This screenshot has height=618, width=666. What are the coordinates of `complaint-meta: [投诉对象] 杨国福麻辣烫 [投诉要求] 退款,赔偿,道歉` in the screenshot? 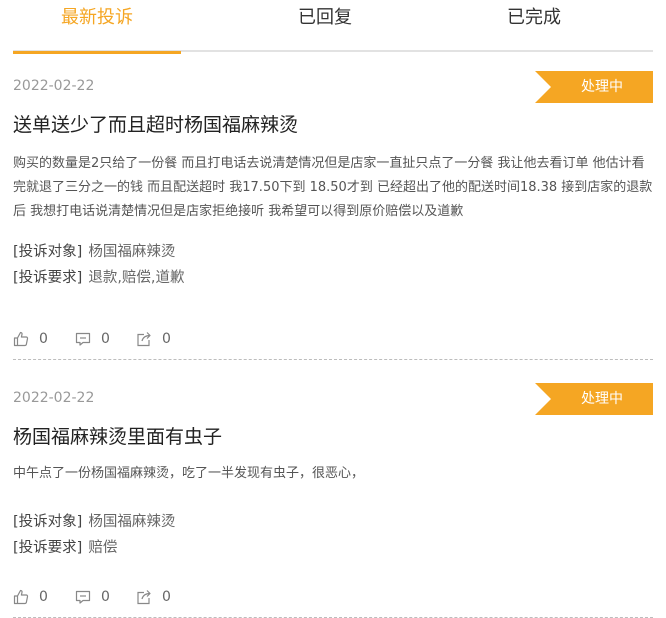 It's located at (99, 265).